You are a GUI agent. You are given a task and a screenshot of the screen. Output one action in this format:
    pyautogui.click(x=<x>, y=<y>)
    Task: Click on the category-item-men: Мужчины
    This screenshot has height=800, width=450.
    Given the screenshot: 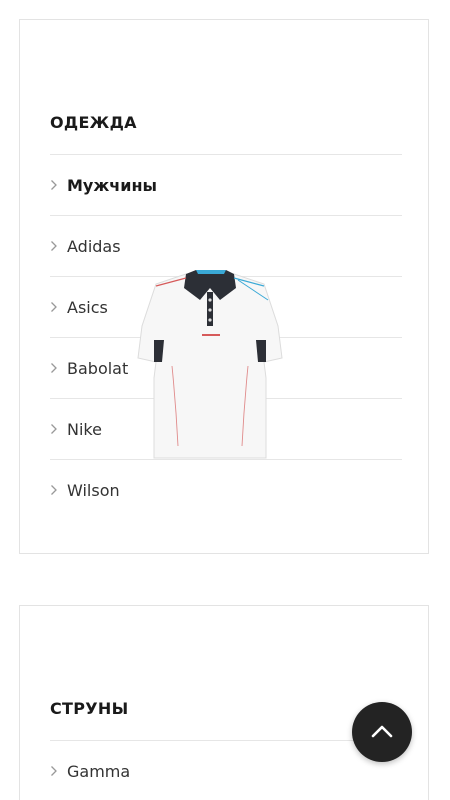 What is the action you would take?
    pyautogui.click(x=226, y=184)
    